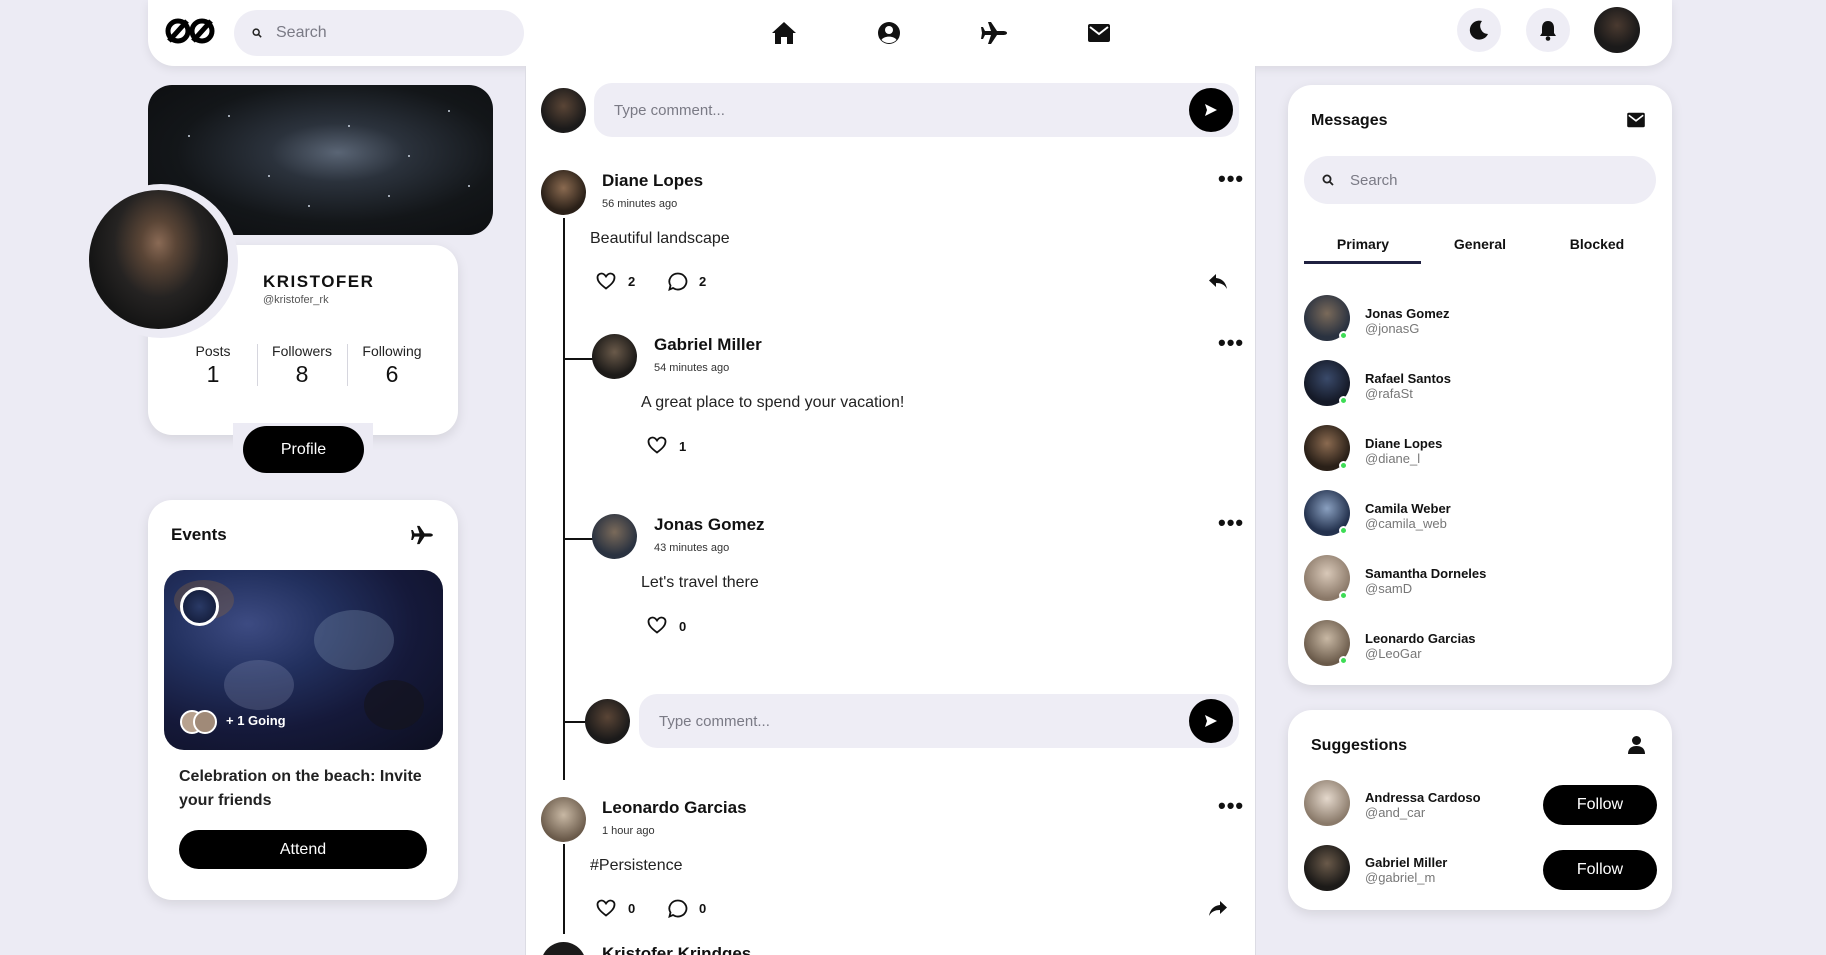  What do you see at coordinates (1474, 448) in the screenshot?
I see `contact-row: Diane Lopes @diane_l` at bounding box center [1474, 448].